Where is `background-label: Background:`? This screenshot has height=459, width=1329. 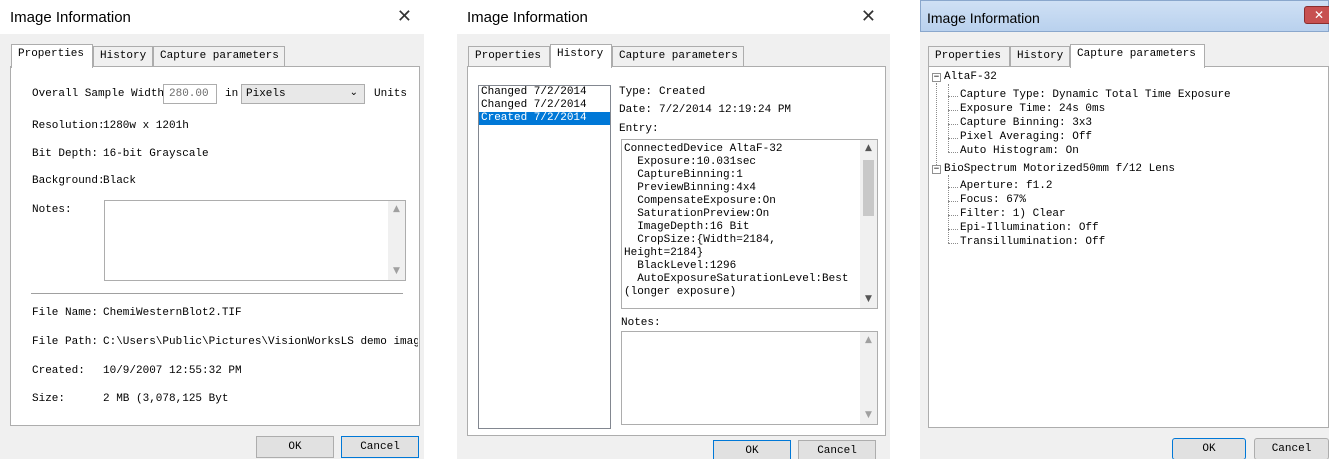
background-label: Background: is located at coordinates (68, 181).